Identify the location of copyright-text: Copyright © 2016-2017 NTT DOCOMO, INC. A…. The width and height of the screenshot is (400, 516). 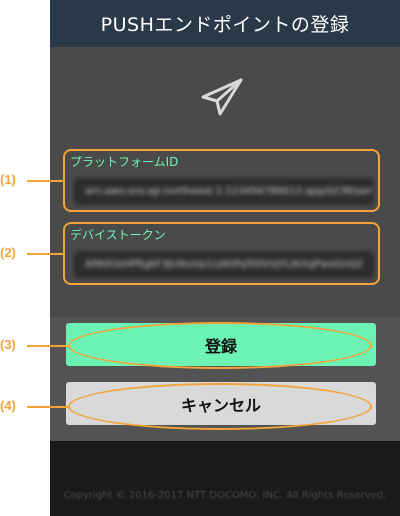
(225, 495).